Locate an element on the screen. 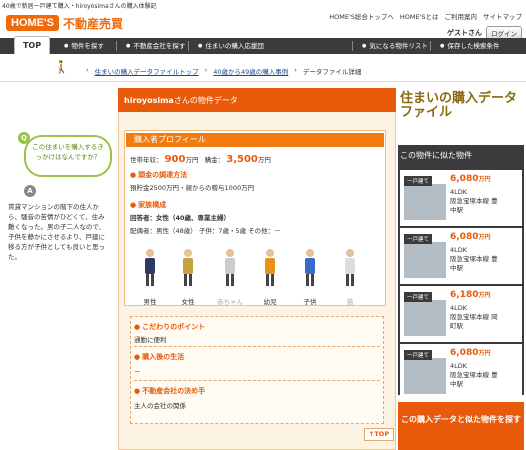  nav-item-search-company: 不動産会社を探す is located at coordinates (151, 46).